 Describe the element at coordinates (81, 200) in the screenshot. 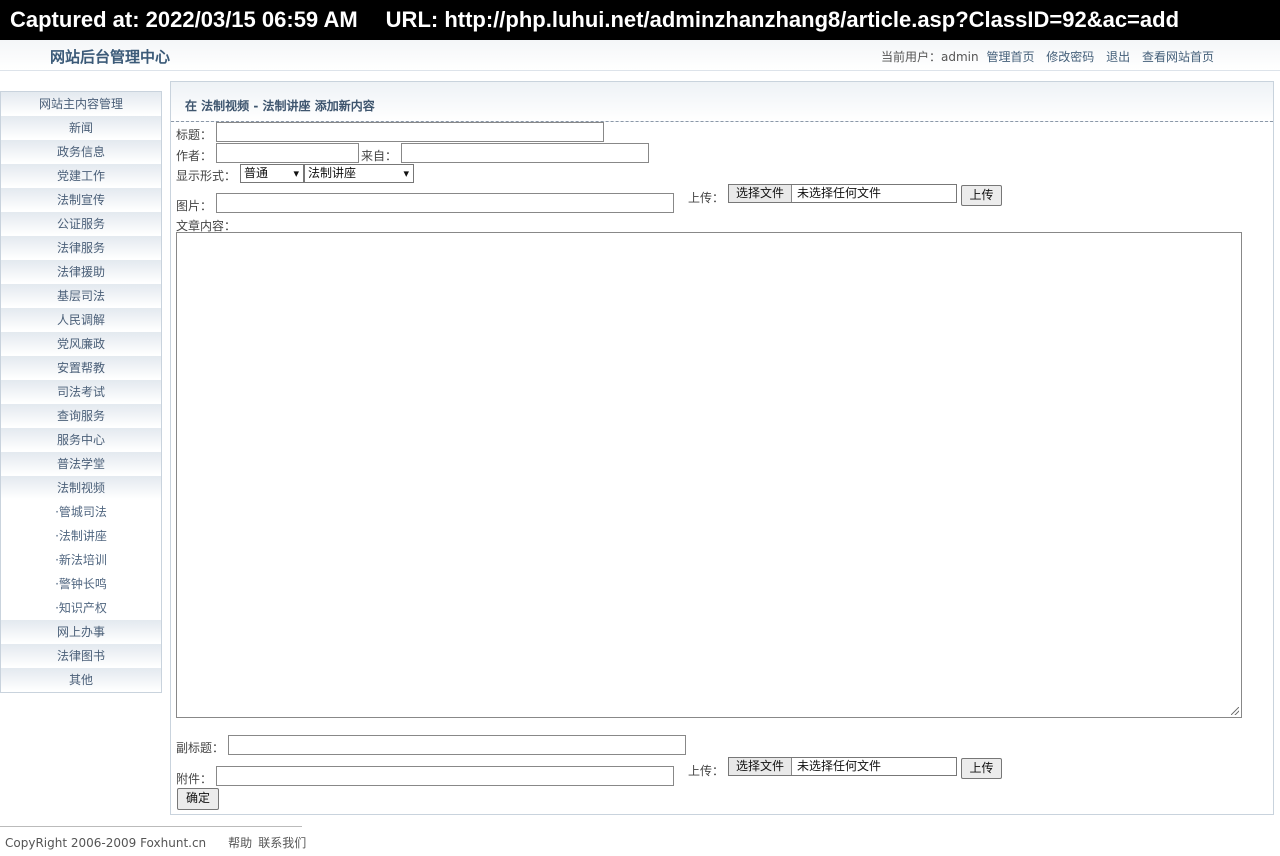

I see `sidebar-item-legal-publicity: 法制宣传` at that location.